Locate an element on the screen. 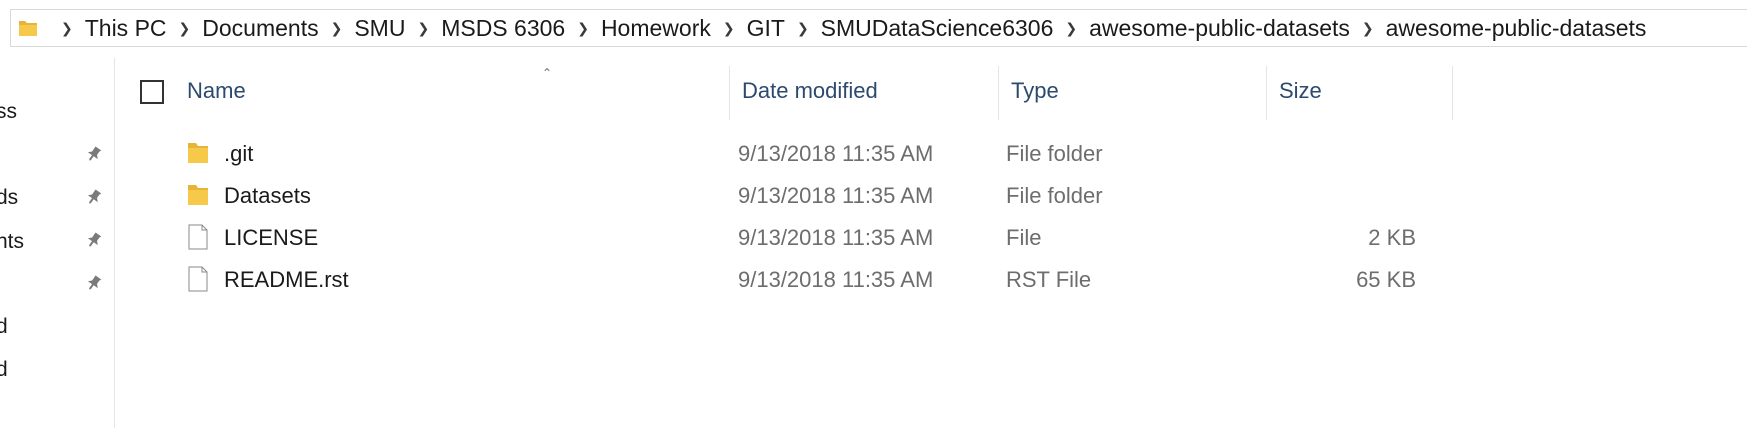 The width and height of the screenshot is (1747, 428). breadcrumb-msds-6306: MSDS 6306 is located at coordinates (503, 28).